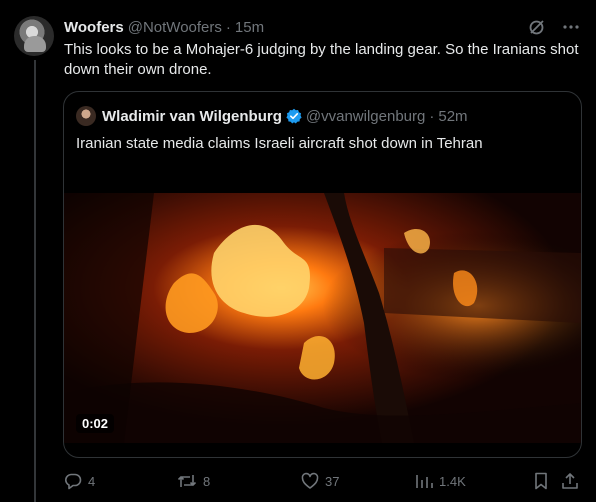 The image size is (596, 502). Describe the element at coordinates (95, 423) in the screenshot. I see `video-duration: 0:02` at that location.